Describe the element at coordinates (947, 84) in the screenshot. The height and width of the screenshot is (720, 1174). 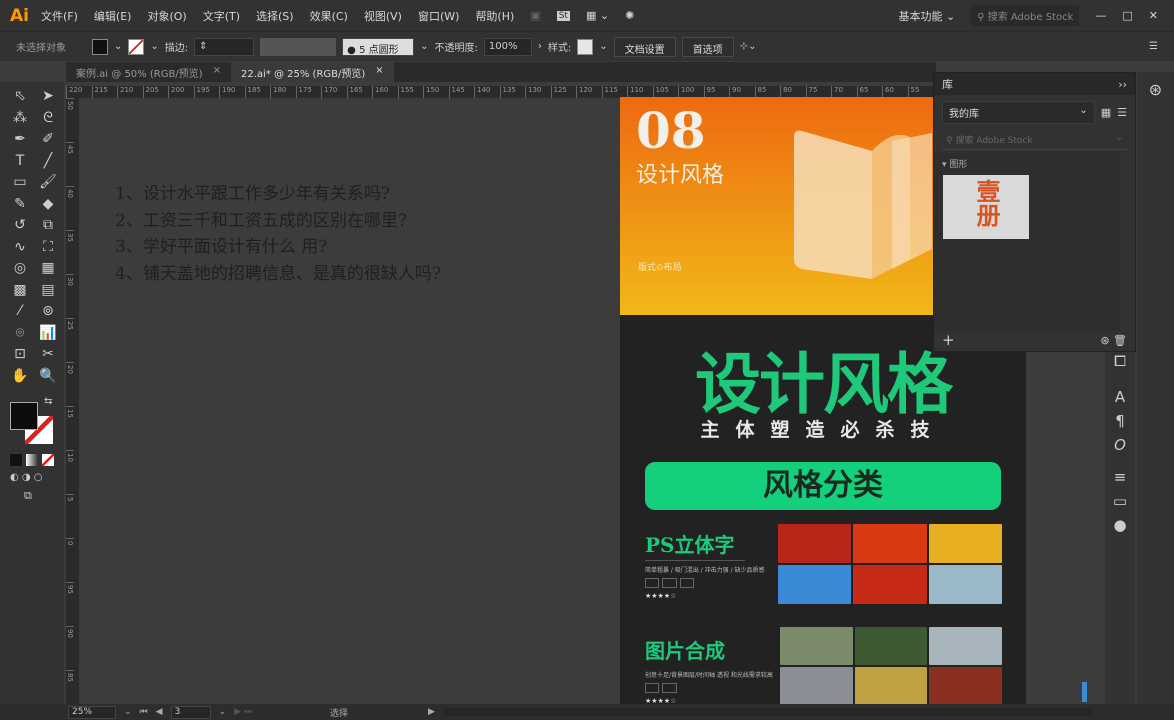
I see `libraries-tab: 库` at that location.